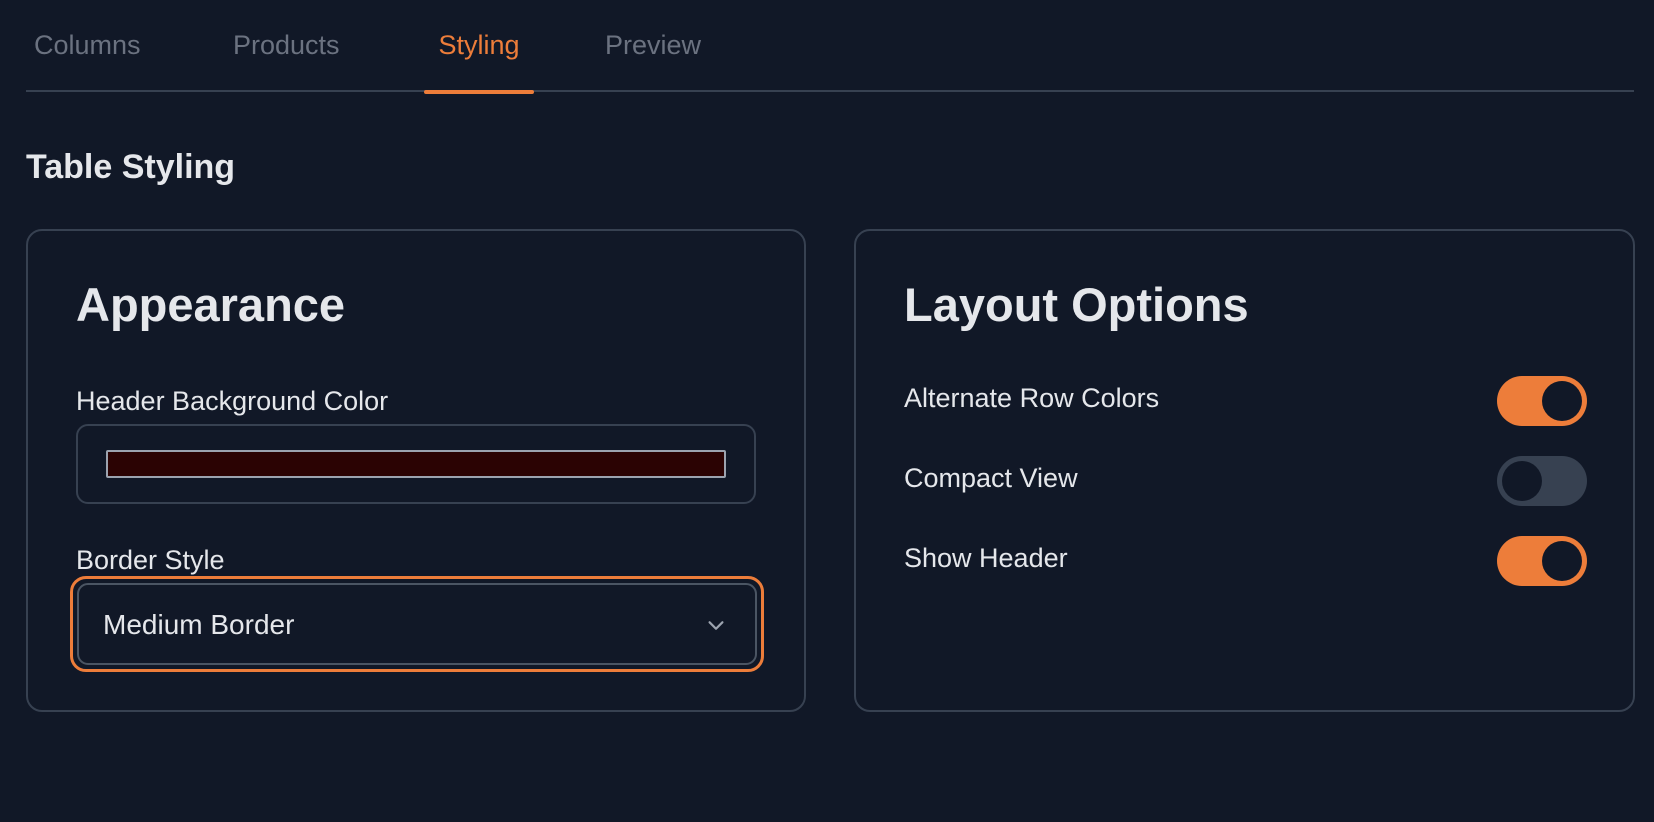 The width and height of the screenshot is (1654, 822). Describe the element at coordinates (830, 47) in the screenshot. I see `tab-bar: Columns Products Styling Preview` at that location.